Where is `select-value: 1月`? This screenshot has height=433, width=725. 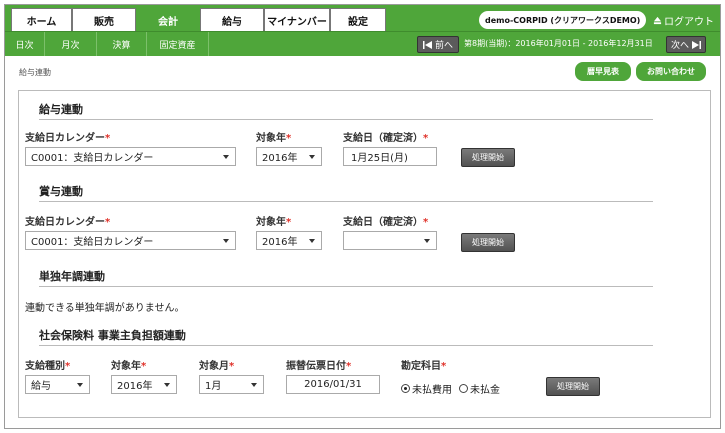
select-value: 1月 is located at coordinates (213, 386).